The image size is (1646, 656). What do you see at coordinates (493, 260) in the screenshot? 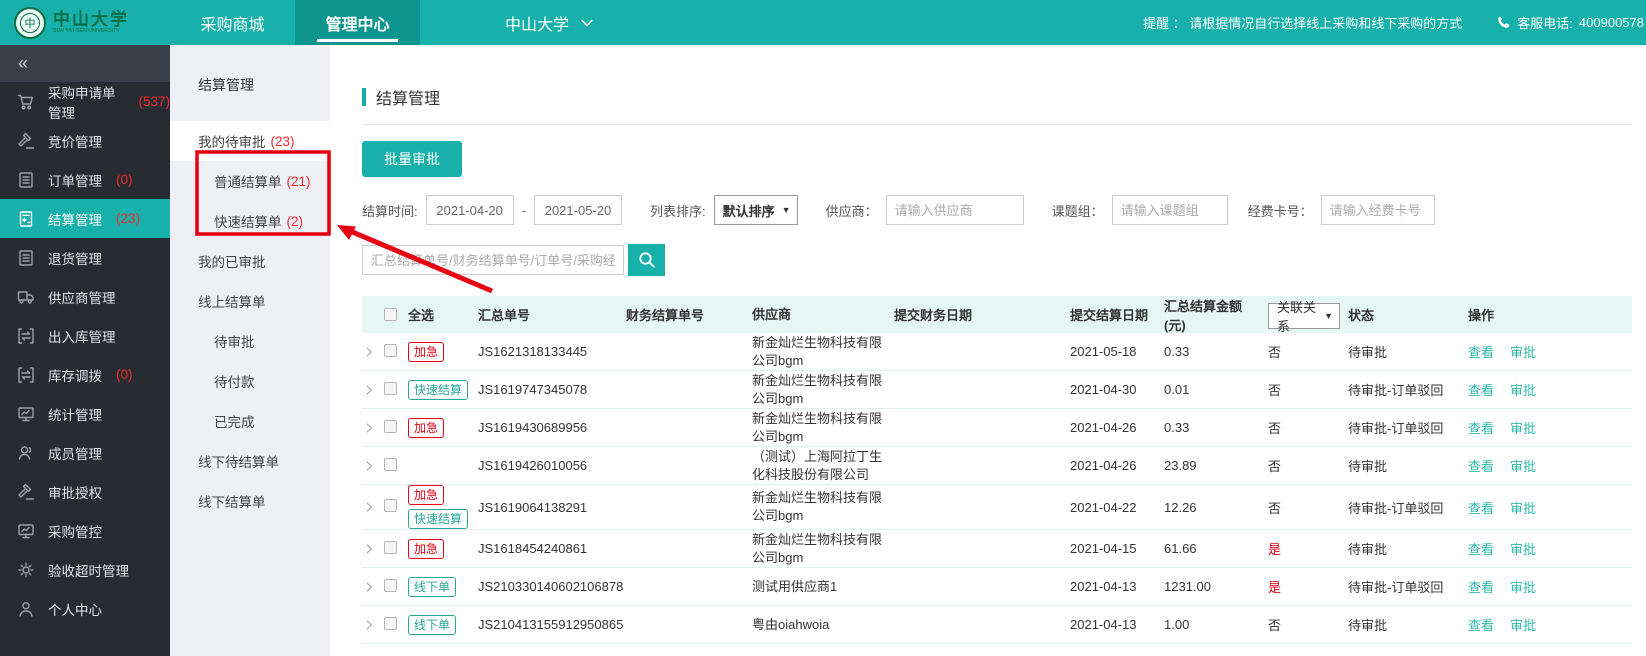
I see `search-input` at bounding box center [493, 260].